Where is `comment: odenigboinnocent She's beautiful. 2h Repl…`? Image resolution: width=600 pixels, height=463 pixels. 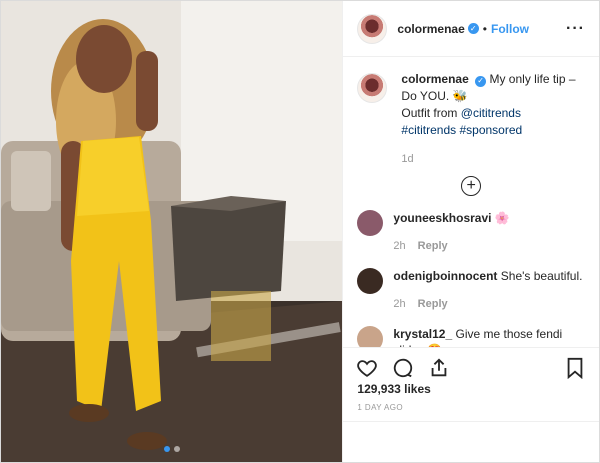 comment: odenigboinnocent She's beautiful. 2h Repl… is located at coordinates (471, 290).